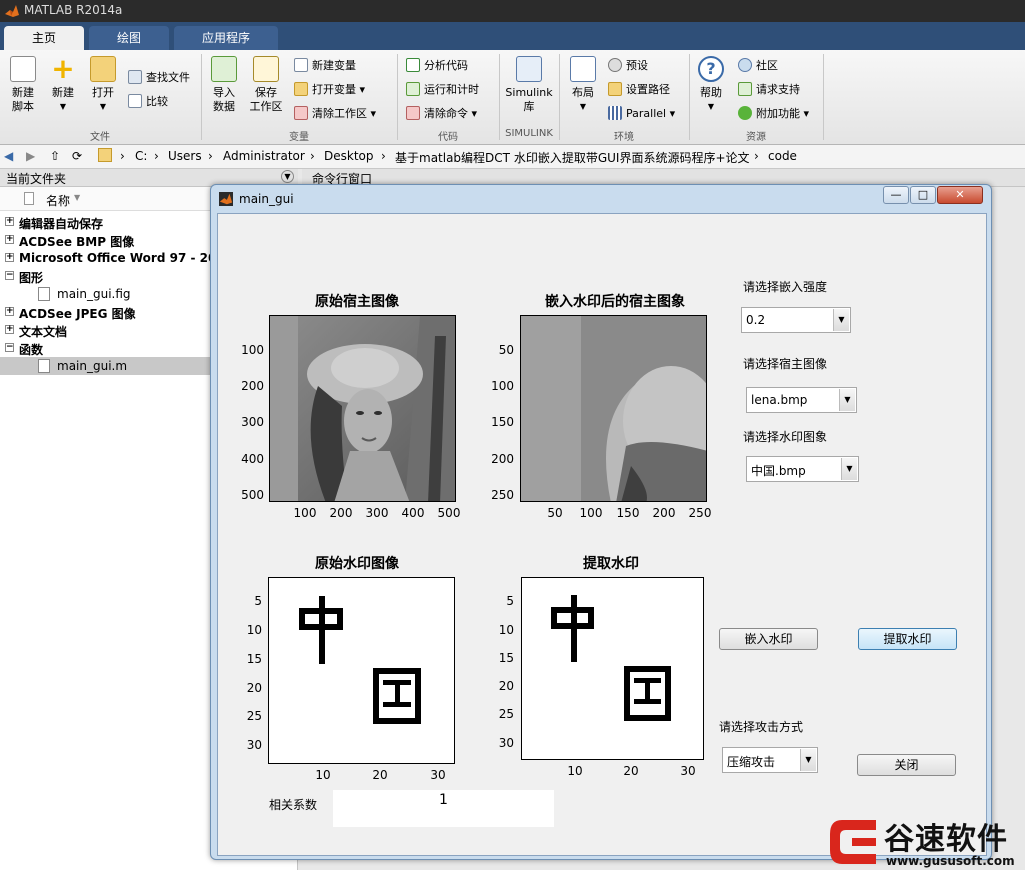 Image resolution: width=1025 pixels, height=870 pixels. What do you see at coordinates (446, 113) in the screenshot?
I see `clear-commands-label: 清除命令` at bounding box center [446, 113].